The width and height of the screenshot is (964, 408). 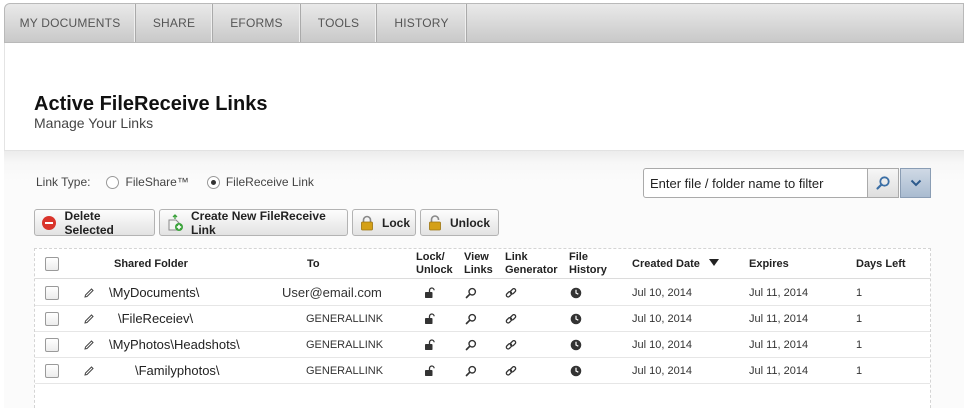 What do you see at coordinates (175, 222) in the screenshot?
I see `create-link-icon` at bounding box center [175, 222].